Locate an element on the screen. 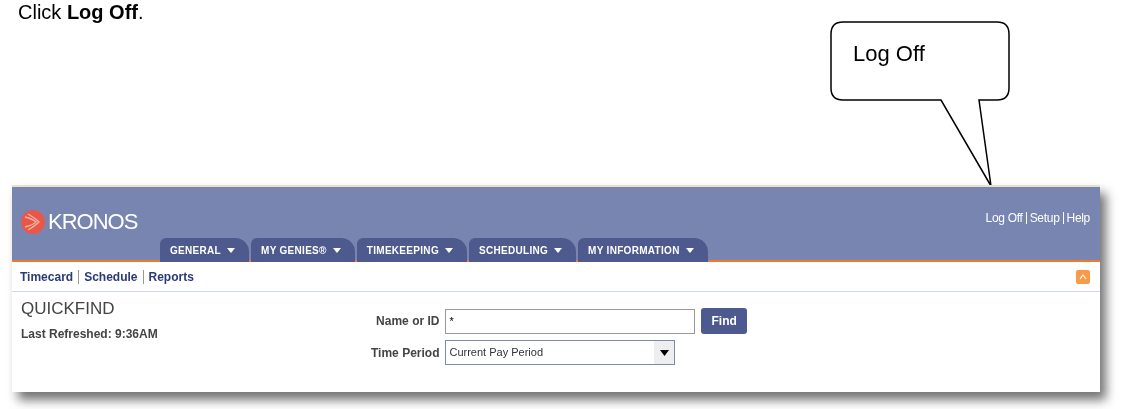  field-label: Time Period is located at coordinates (405, 353).